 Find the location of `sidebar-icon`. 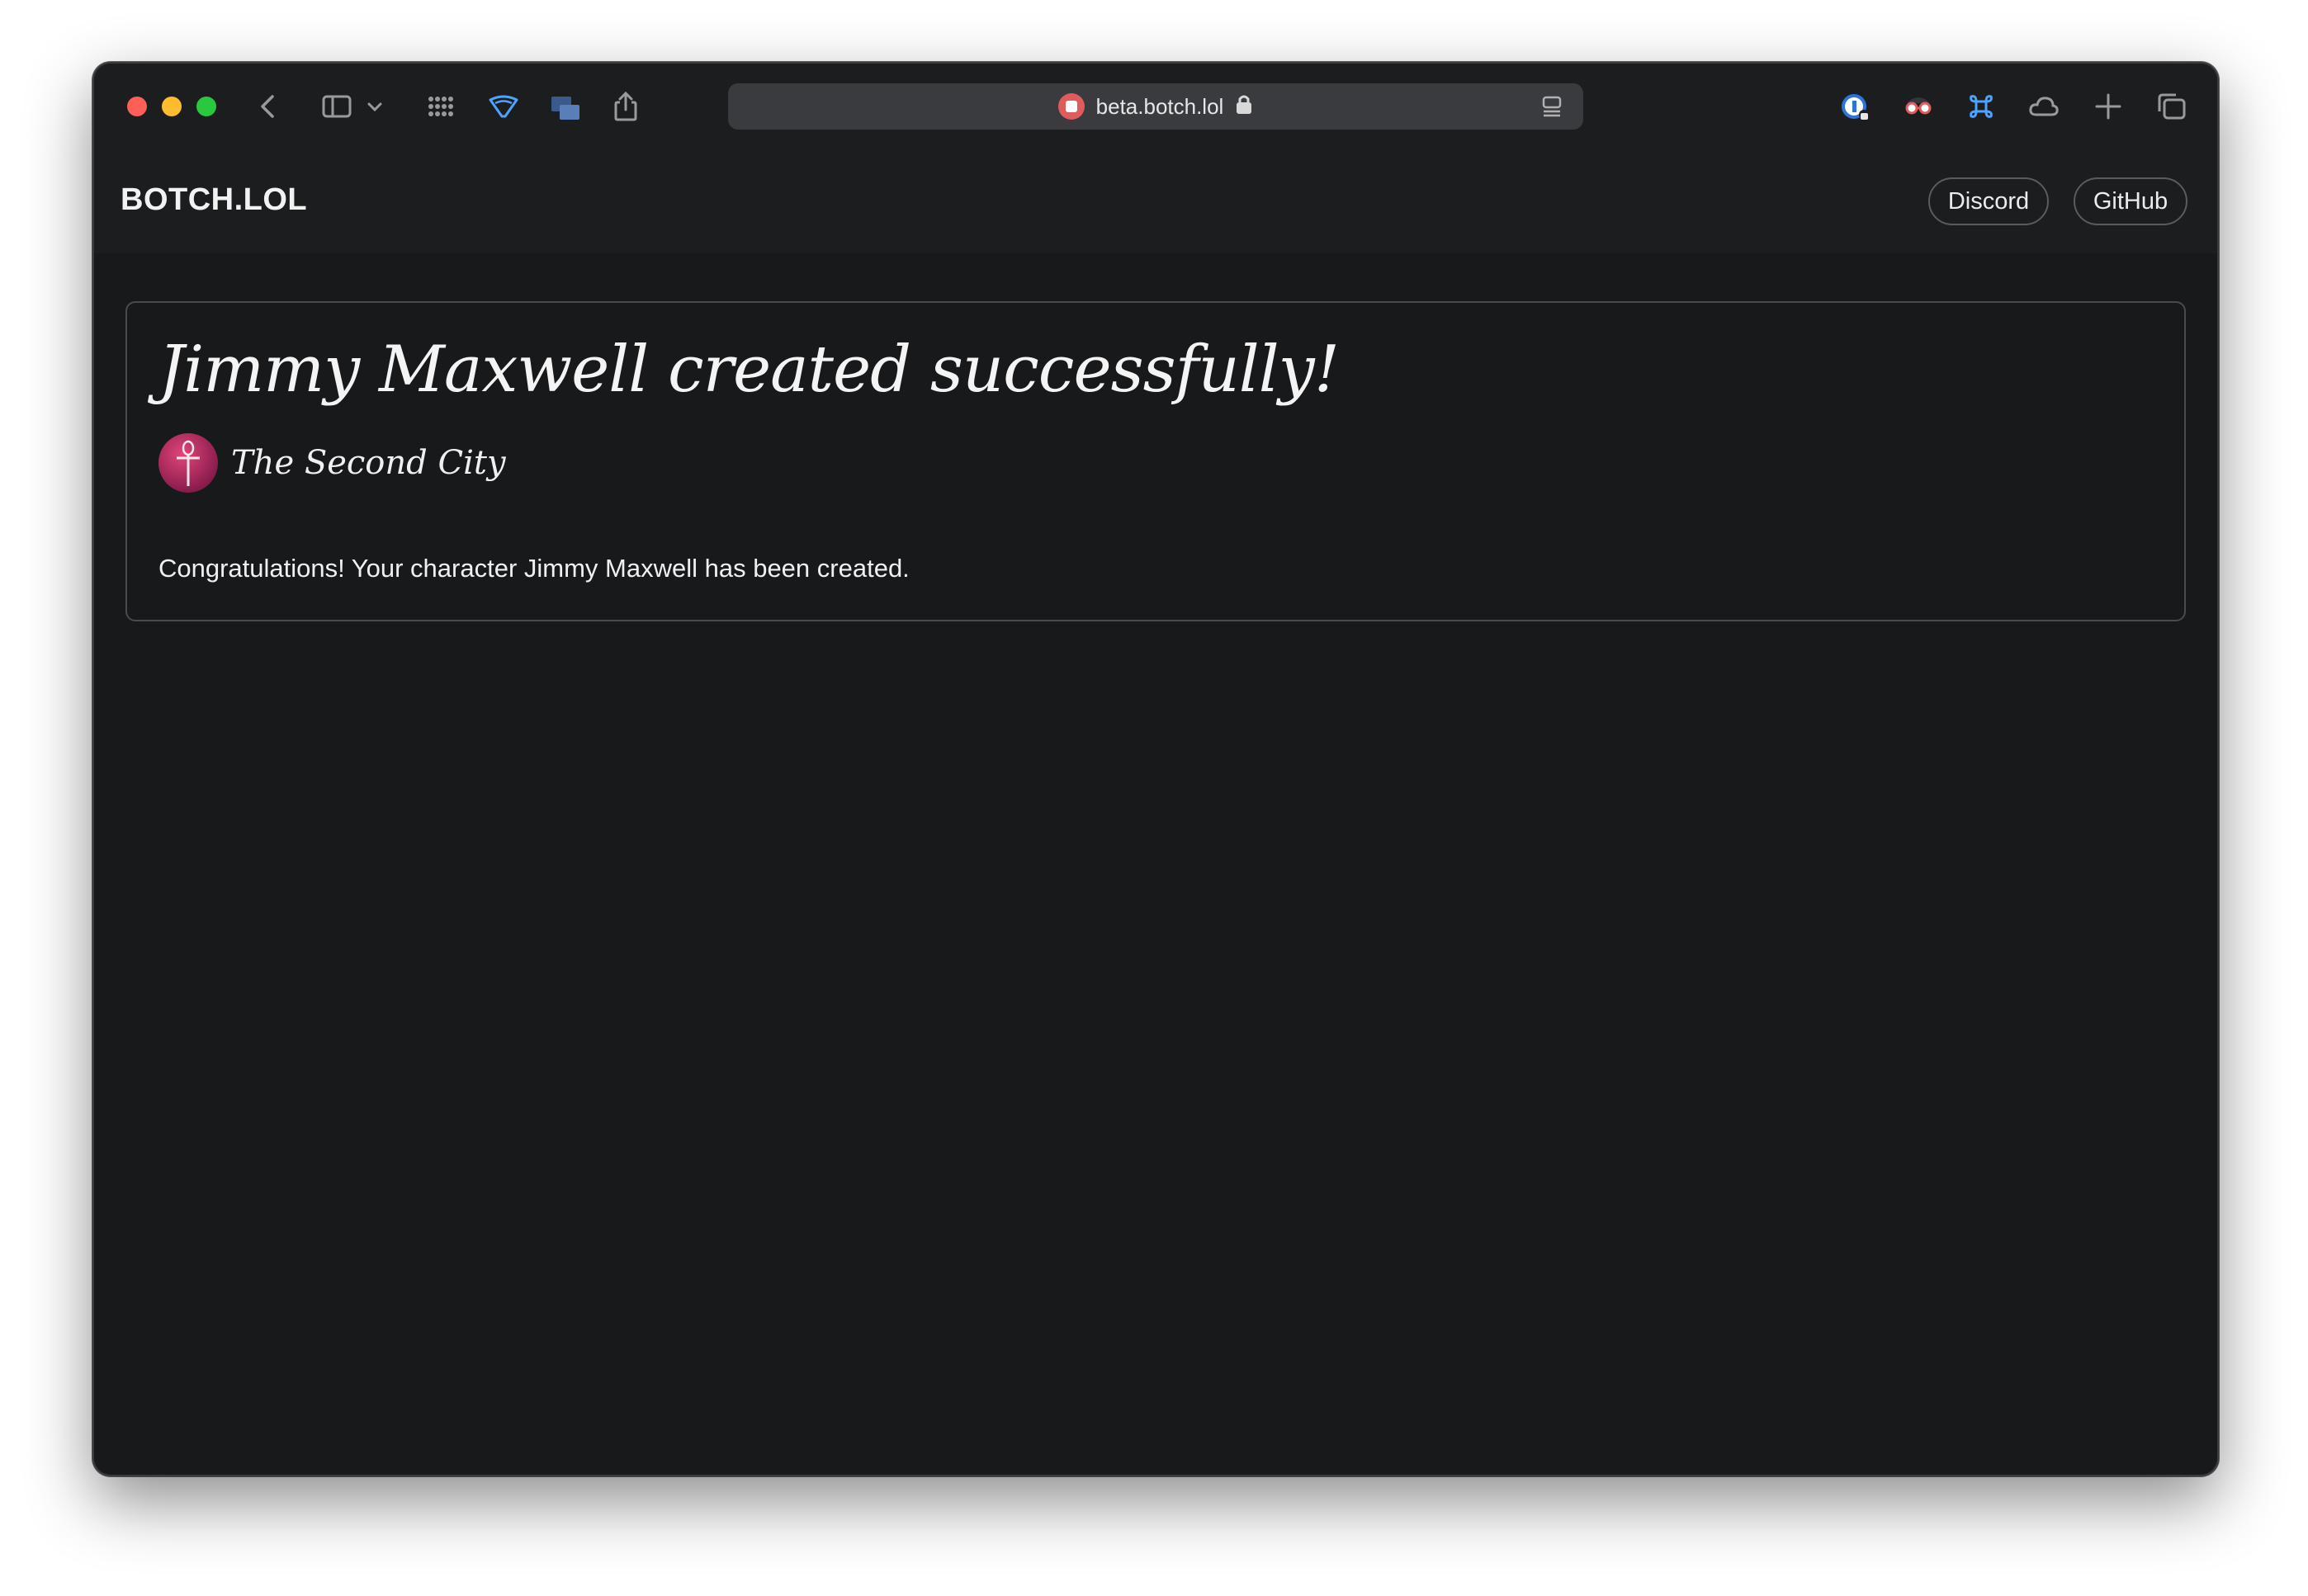

sidebar-icon is located at coordinates (337, 106).